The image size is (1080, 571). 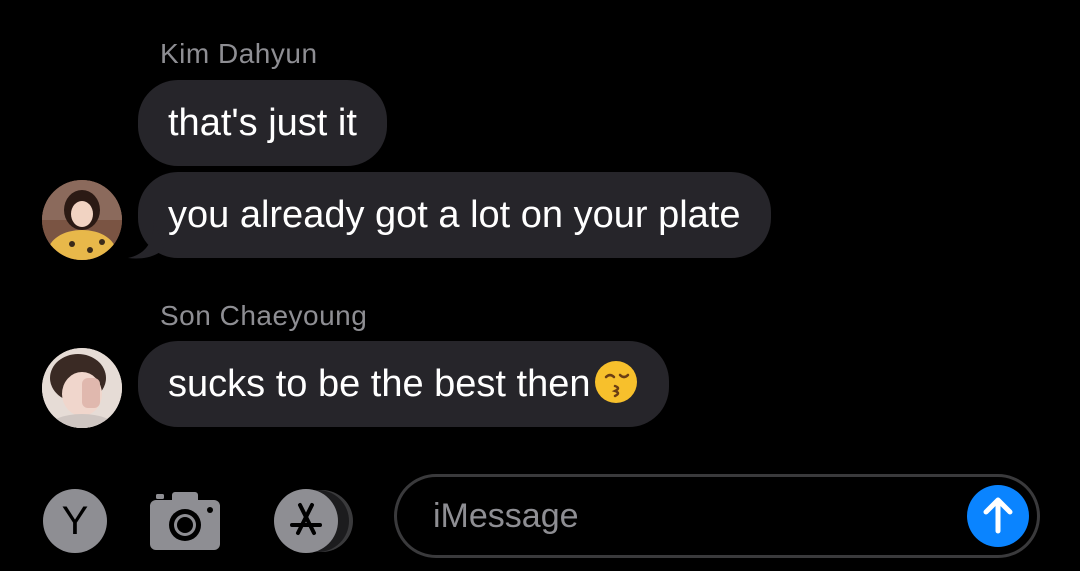 I want to click on message-bubble: sucks to be the best then, so click(x=403, y=384).